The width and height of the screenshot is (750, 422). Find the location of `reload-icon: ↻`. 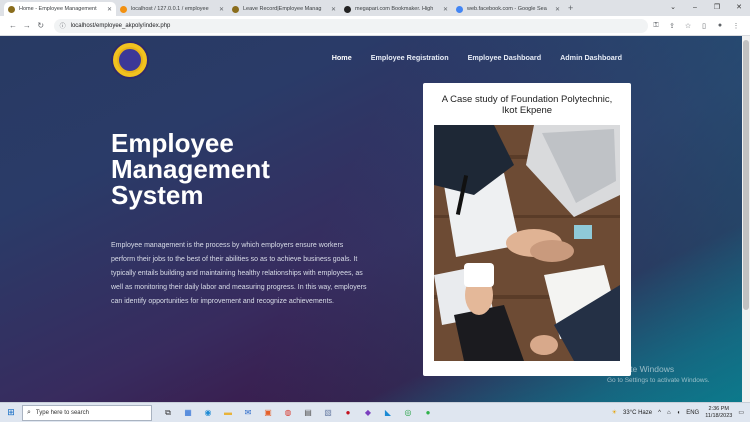

reload-icon: ↻ is located at coordinates (41, 25).